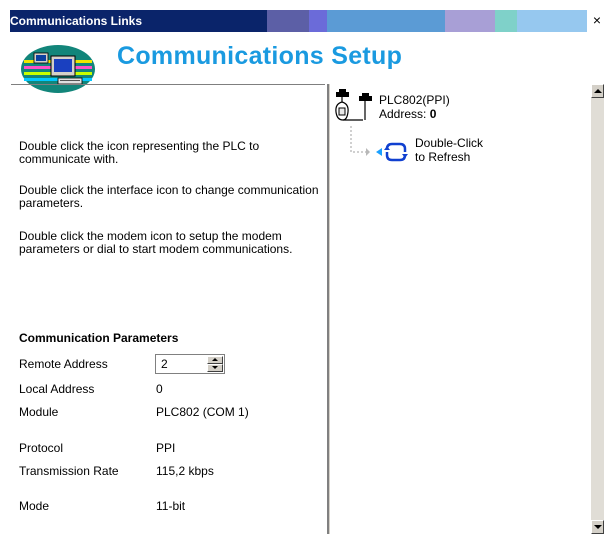  I want to click on remote-address-value: 2, so click(164, 364).